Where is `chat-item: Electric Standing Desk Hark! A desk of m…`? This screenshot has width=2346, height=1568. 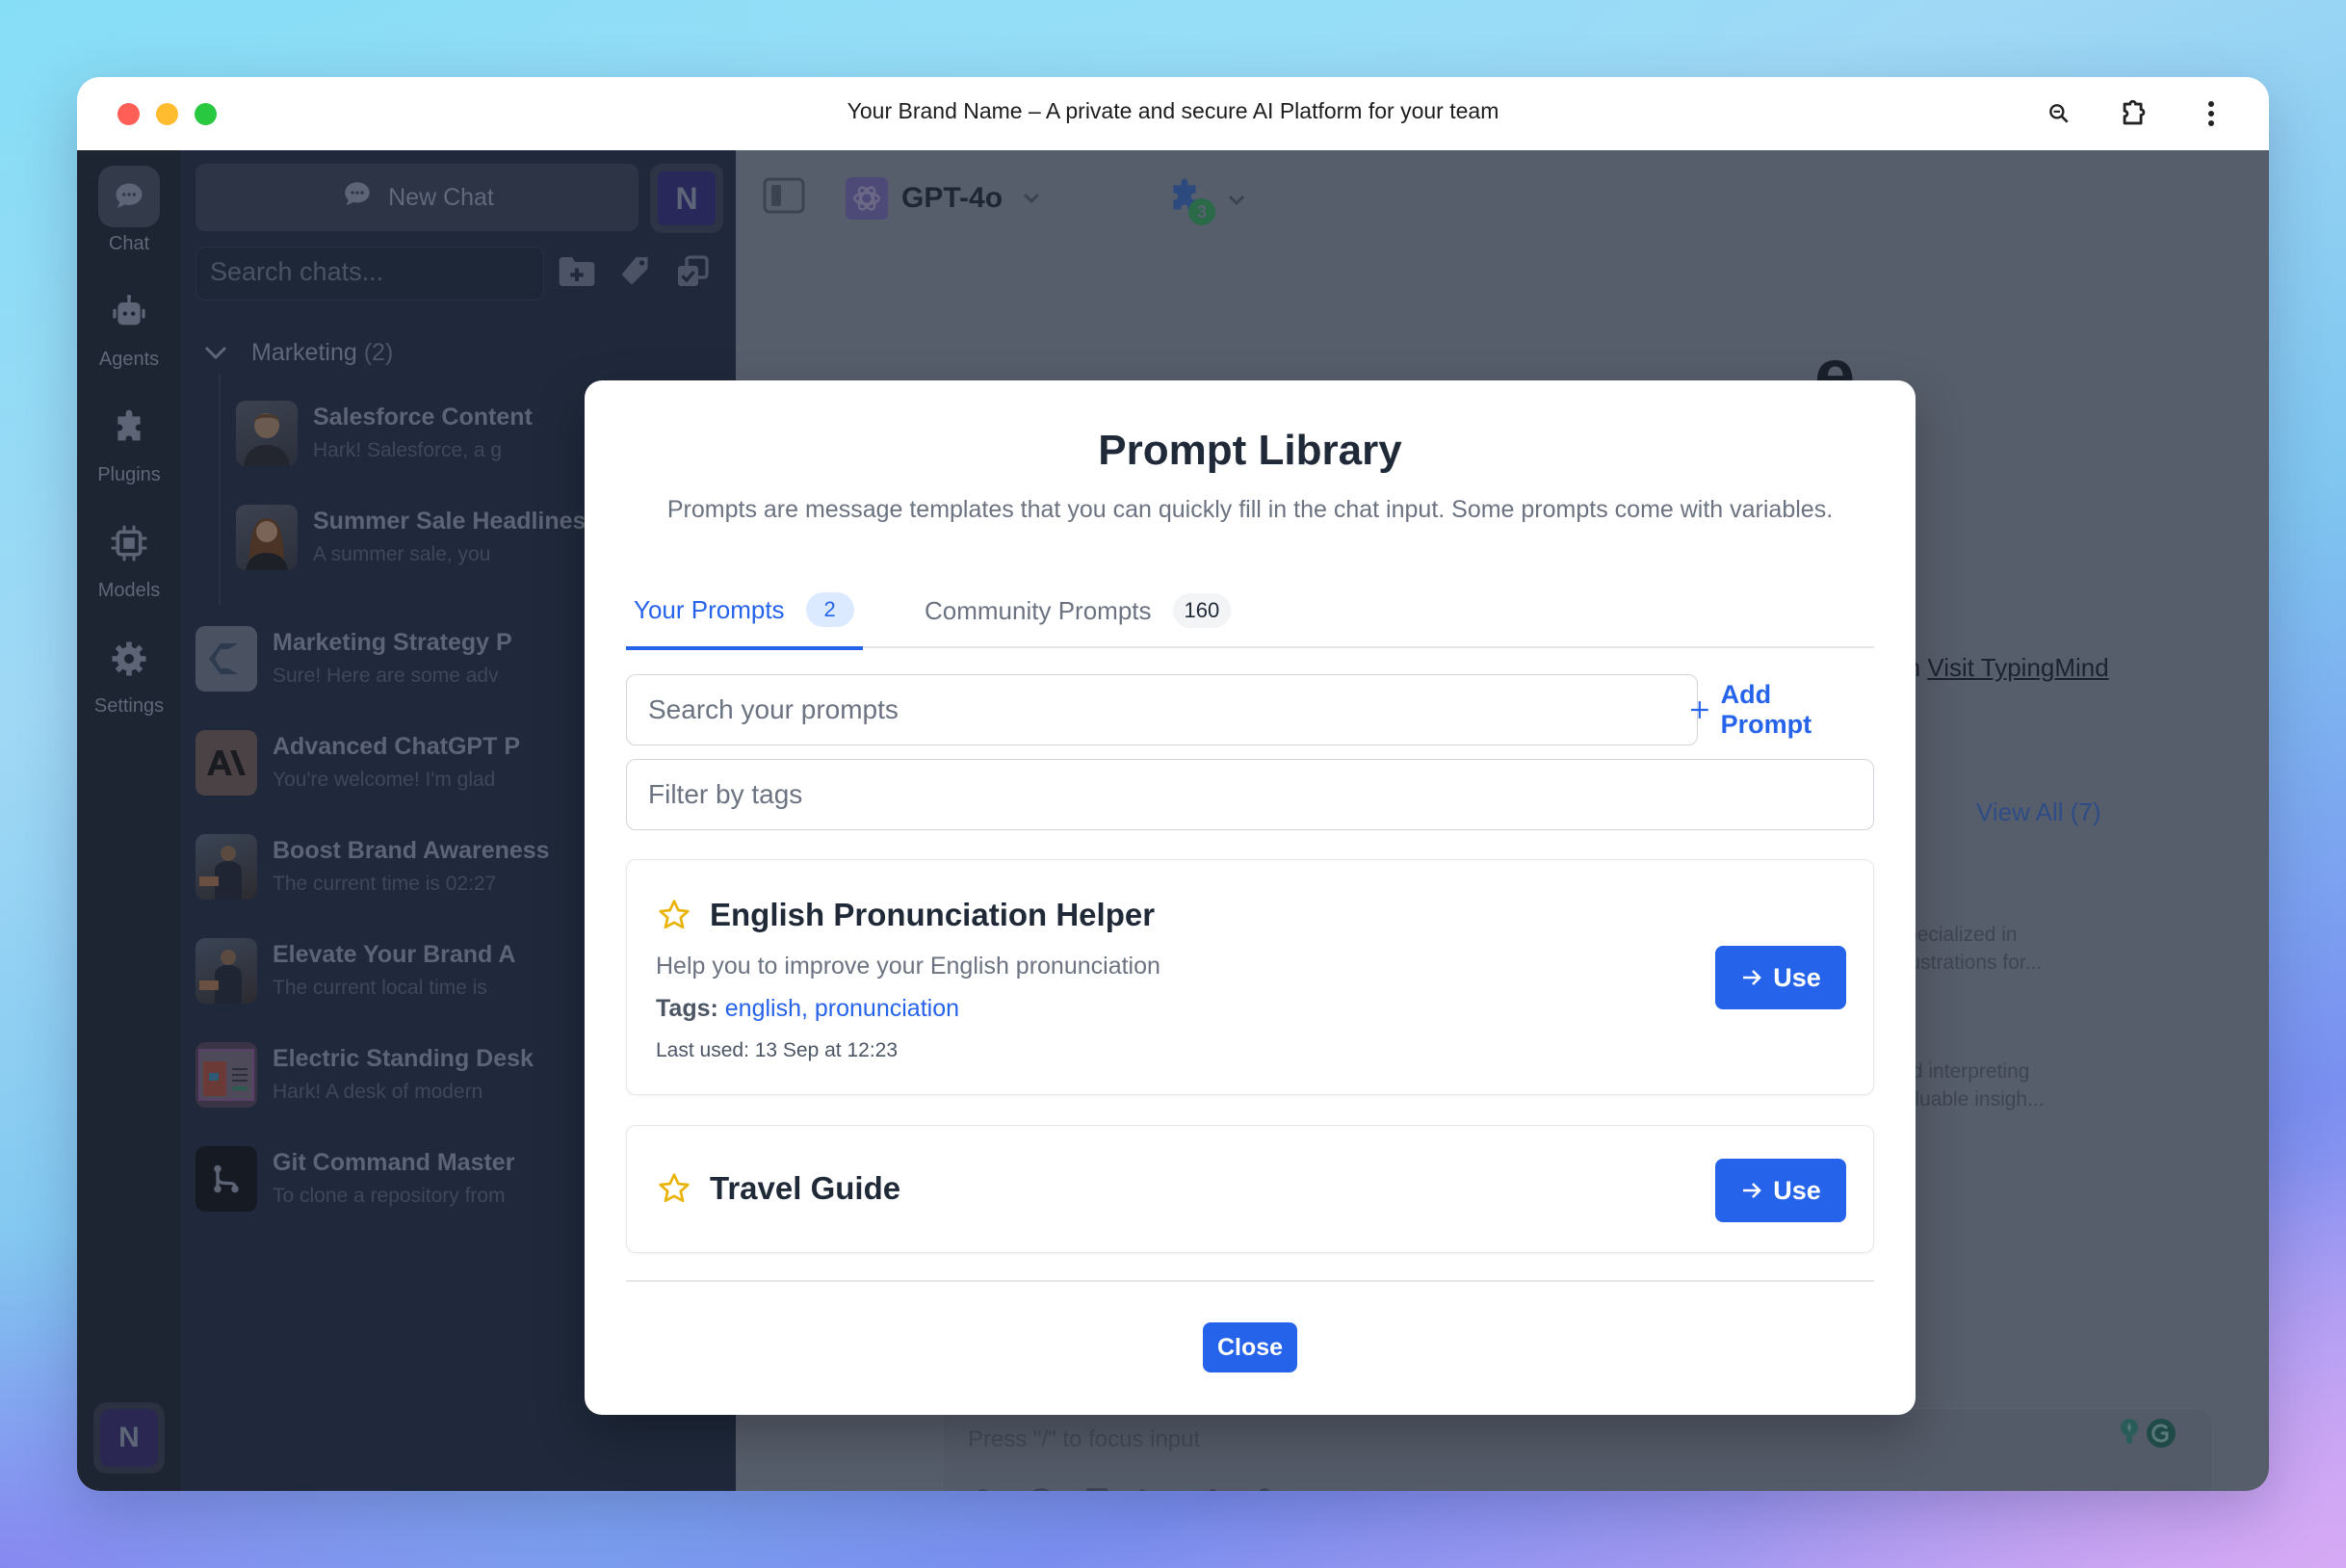
chat-item: Electric Standing Desk Hark! A desk of m… is located at coordinates (379, 1075).